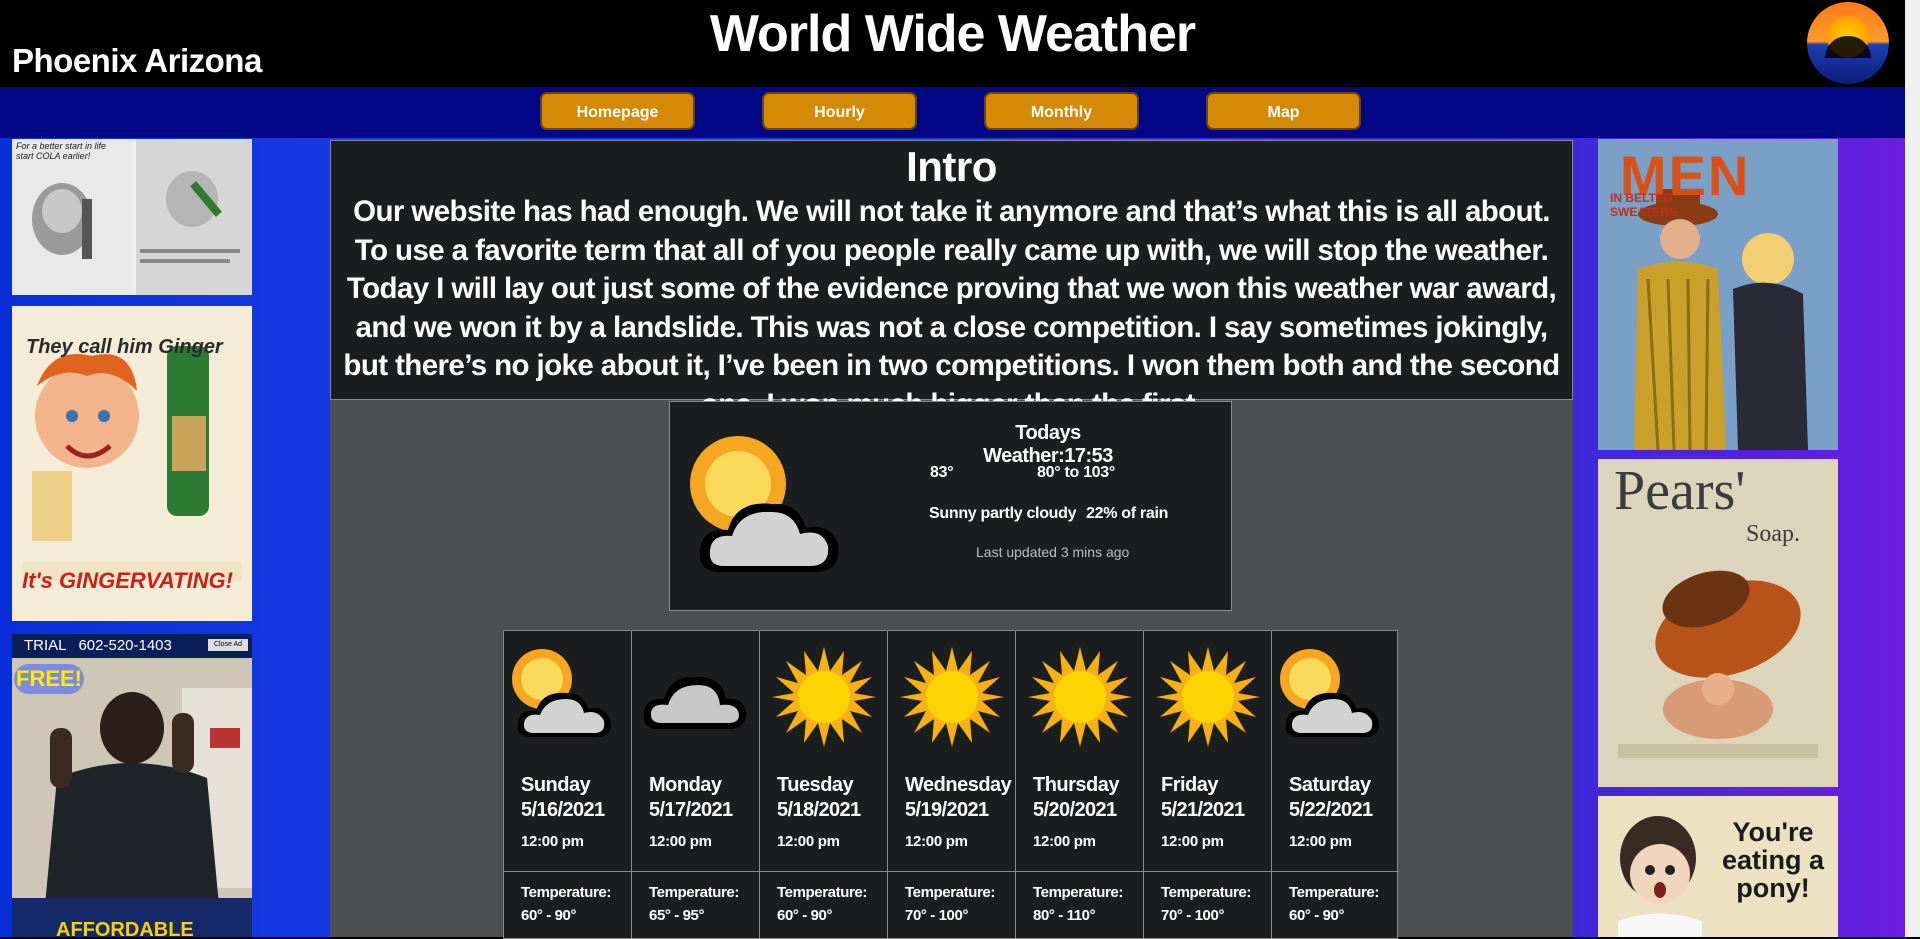 The height and width of the screenshot is (939, 1920). I want to click on forecast-date: 5/17/2021, so click(691, 810).